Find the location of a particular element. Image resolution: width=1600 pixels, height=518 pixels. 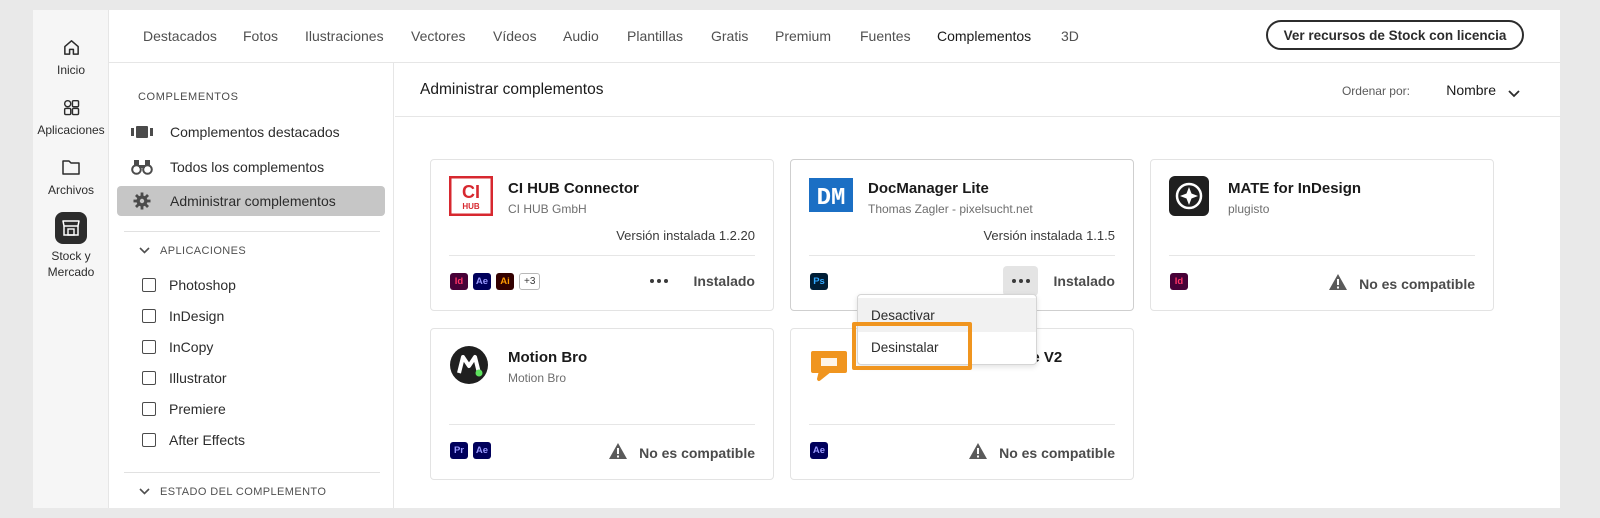

indesign-icon: Id is located at coordinates (1179, 281).